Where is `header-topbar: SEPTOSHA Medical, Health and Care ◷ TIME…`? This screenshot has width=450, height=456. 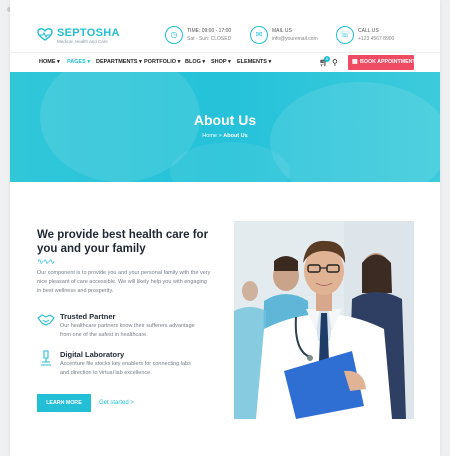 header-topbar: SEPTOSHA Medical, Health and Care ◷ TIME… is located at coordinates (225, 35).